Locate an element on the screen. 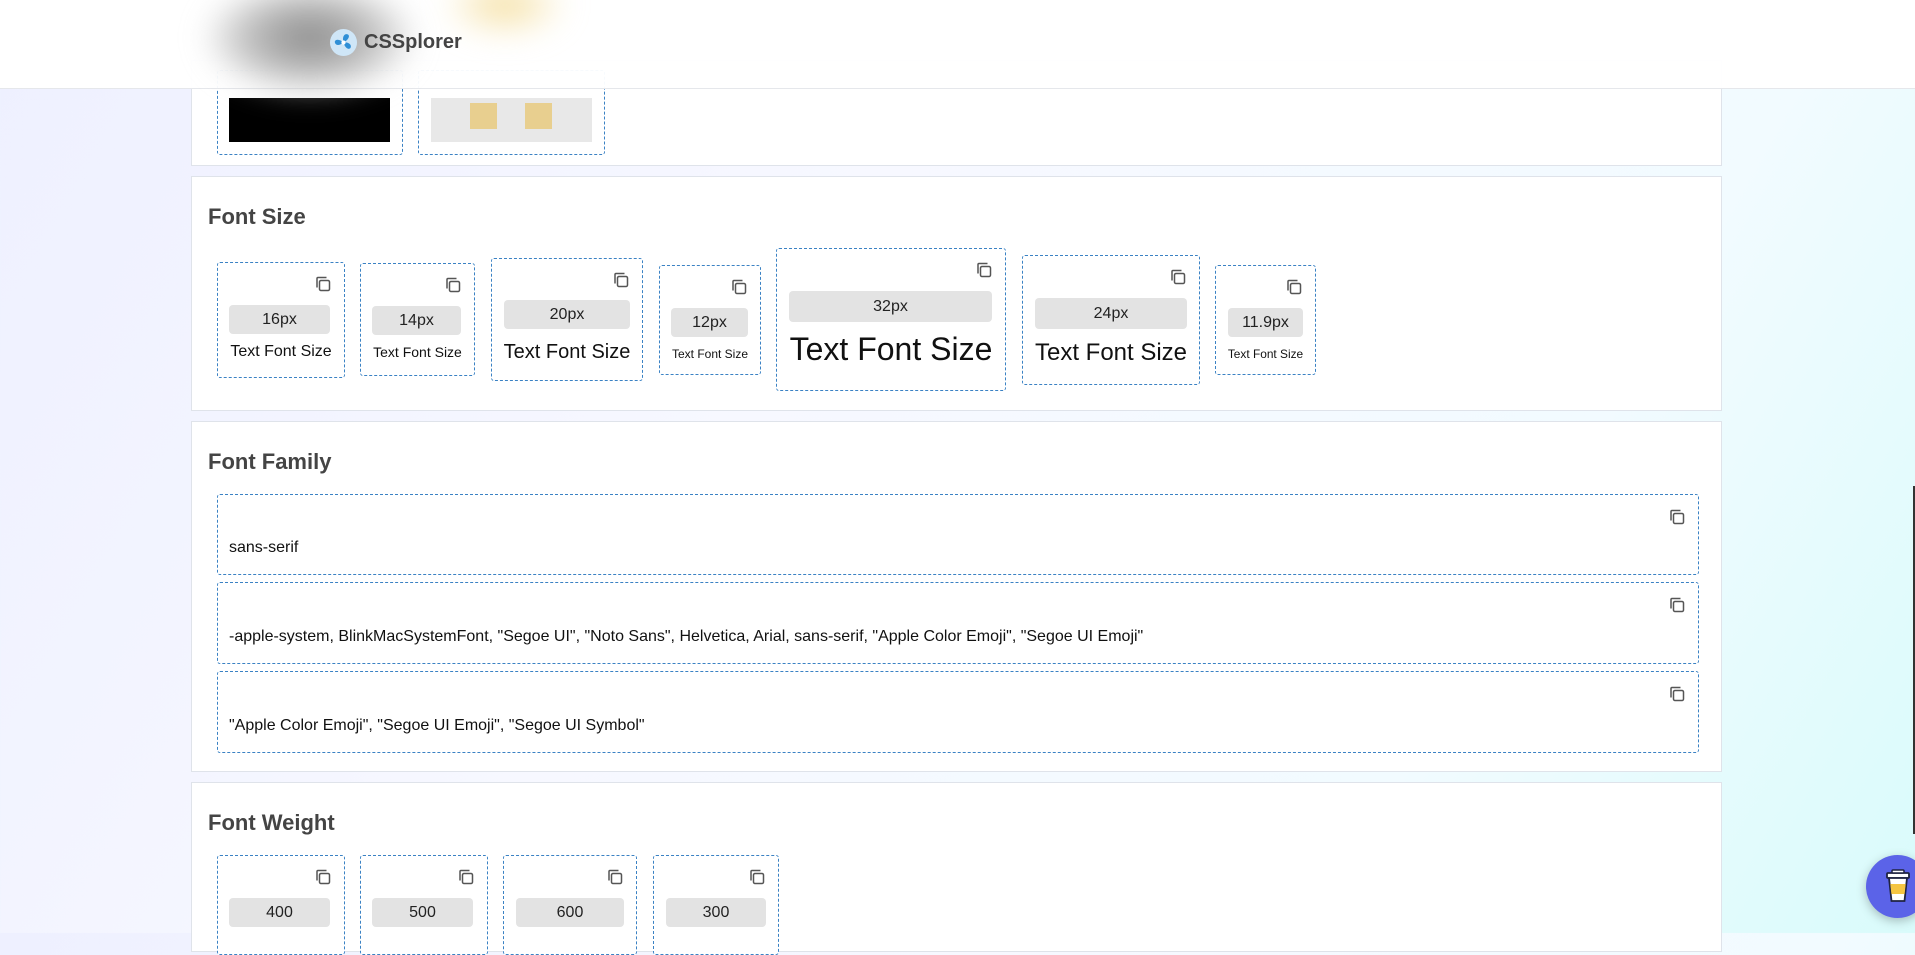 This screenshot has width=1915, height=955. value-pill: 300 is located at coordinates (716, 912).